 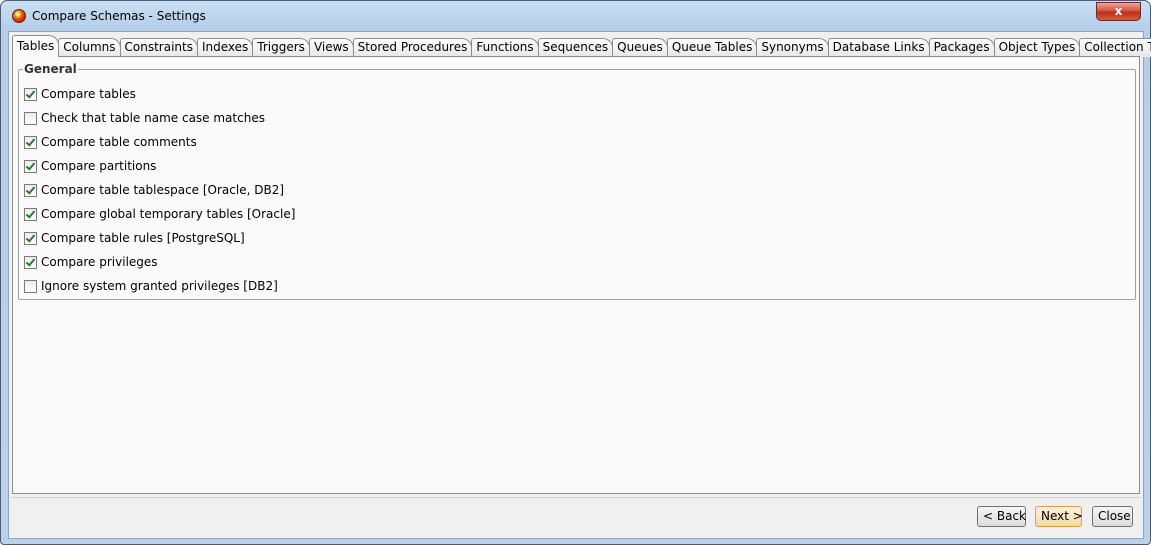 I want to click on back-button: < Back, so click(x=1001, y=516).